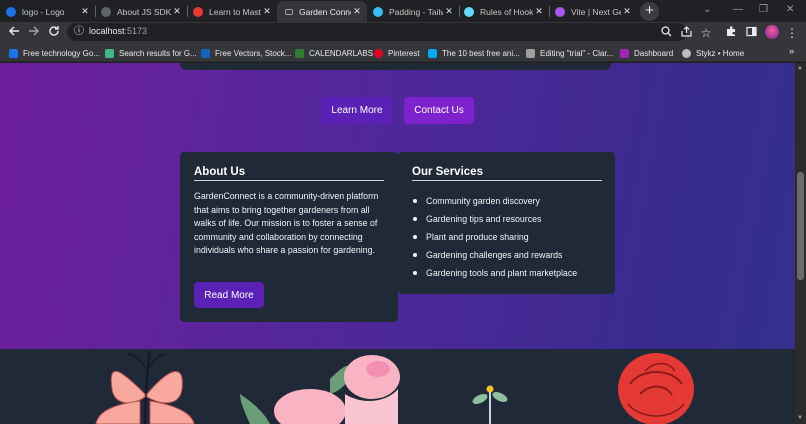  What do you see at coordinates (772, 32) in the screenshot?
I see `profile-avatar` at bounding box center [772, 32].